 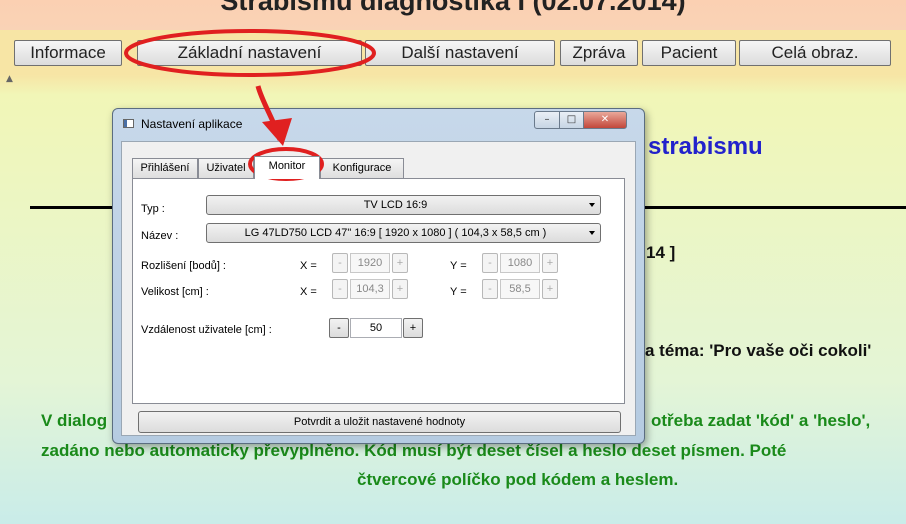 I want to click on menu-informace-button: Informace, so click(x=68, y=53).